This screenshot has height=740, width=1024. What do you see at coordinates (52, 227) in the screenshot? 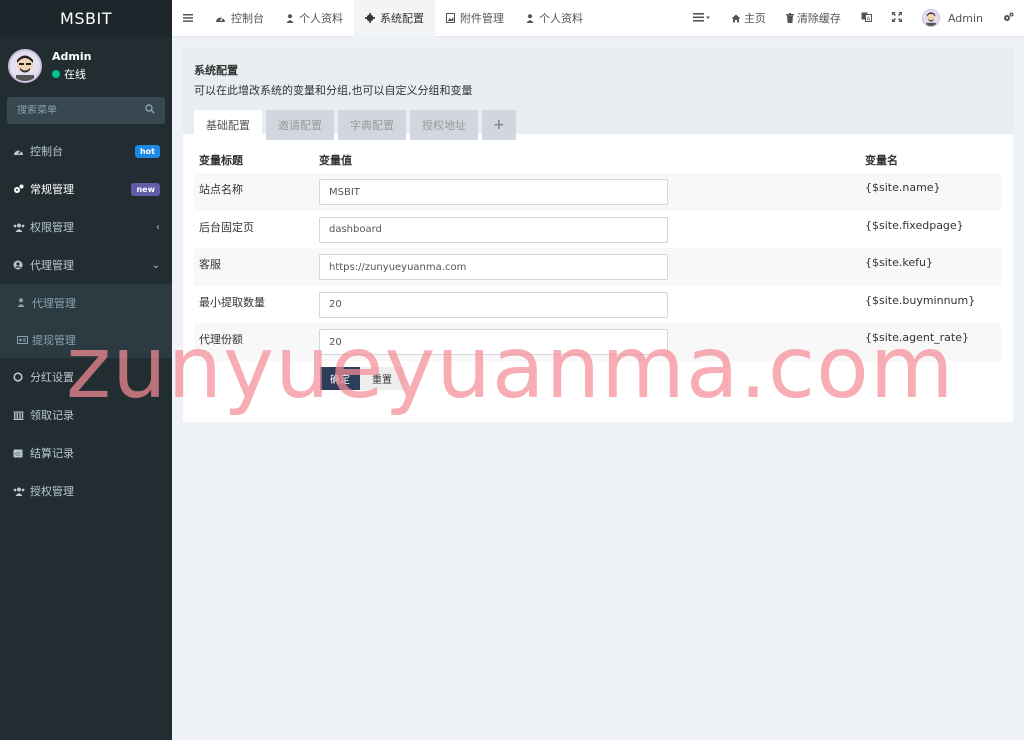
I see `sidebar-item-label: 权限管理` at bounding box center [52, 227].